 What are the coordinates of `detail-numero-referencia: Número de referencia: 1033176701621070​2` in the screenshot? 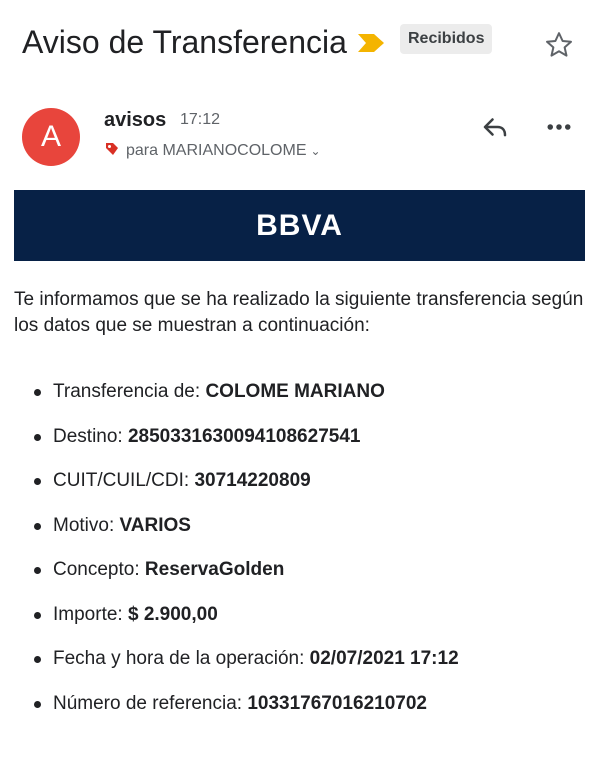 It's located at (310, 711).